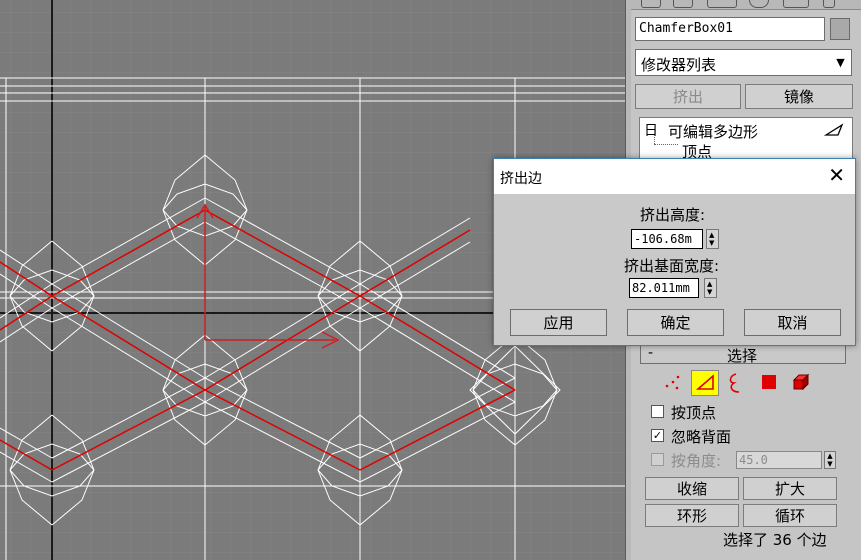 The width and height of the screenshot is (861, 560). I want to click on object-color-swatch, so click(840, 29).